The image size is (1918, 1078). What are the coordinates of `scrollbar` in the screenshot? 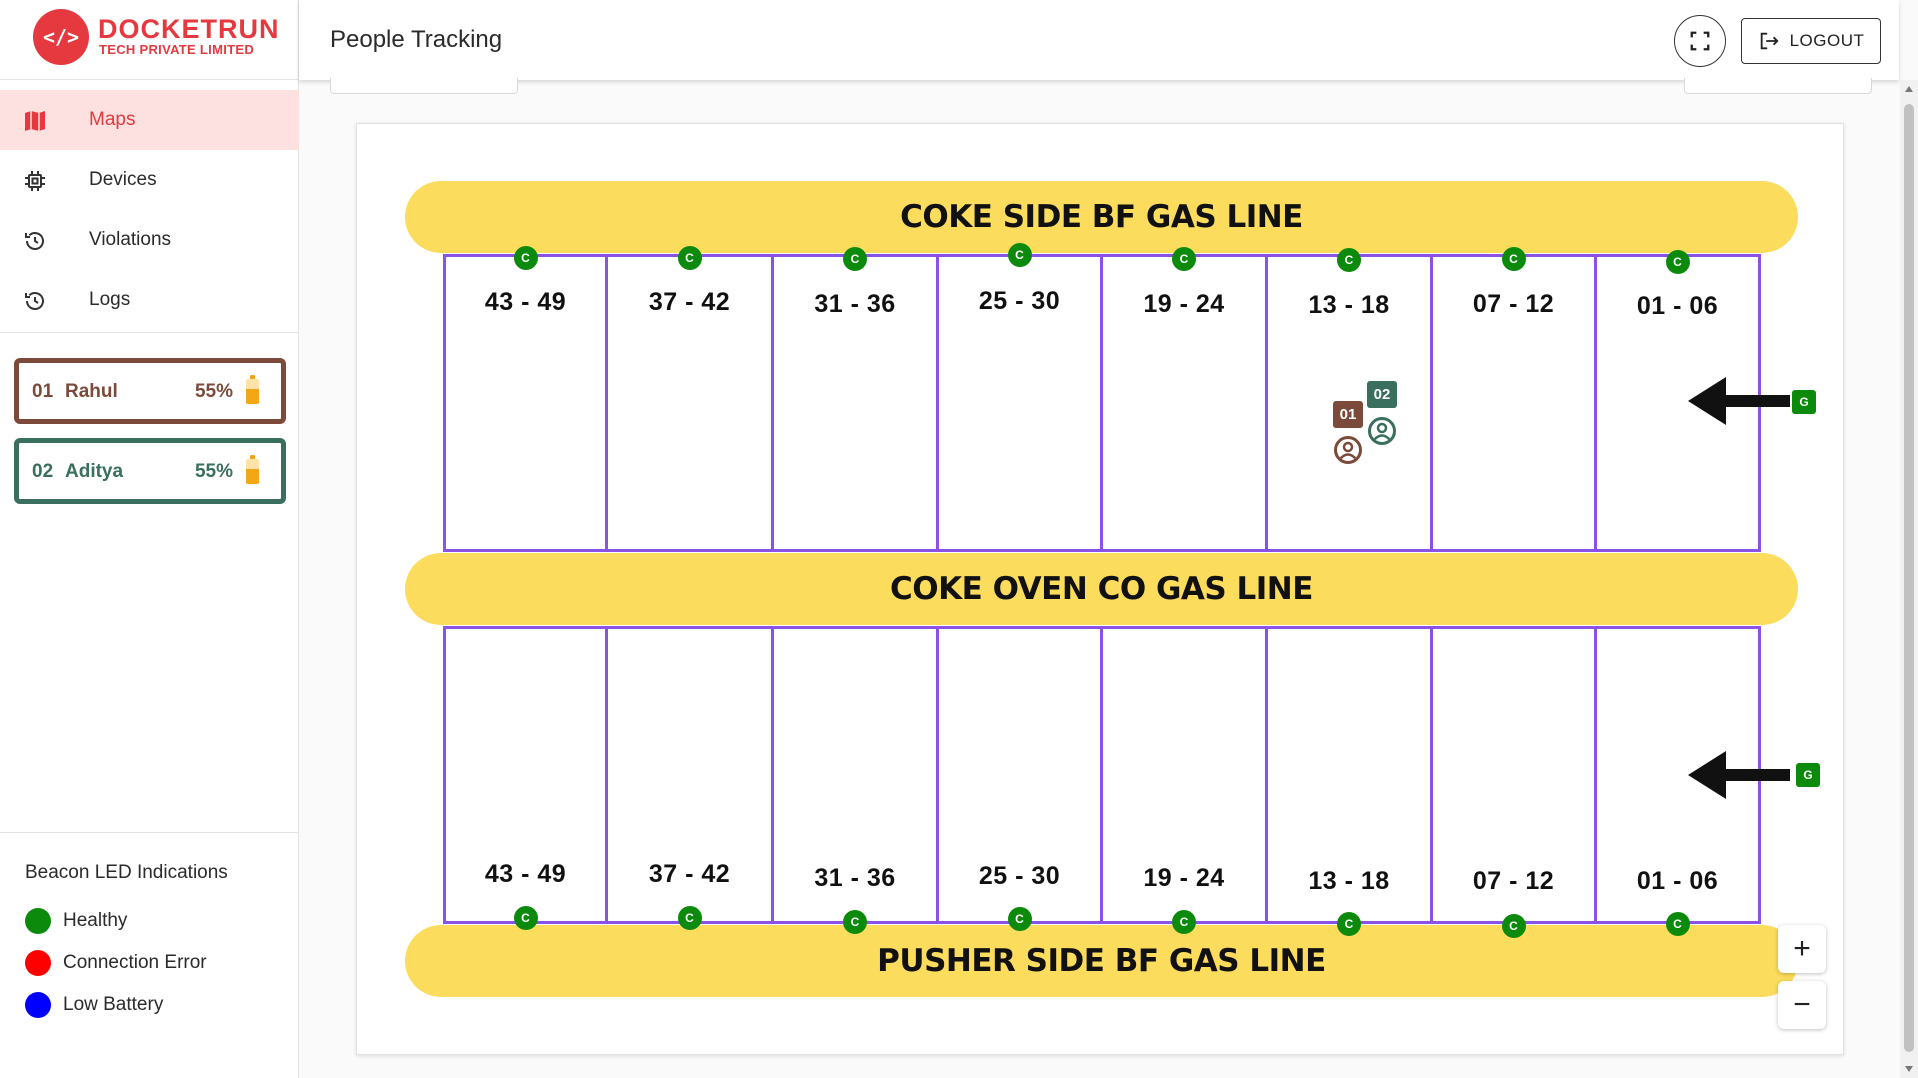 It's located at (1909, 579).